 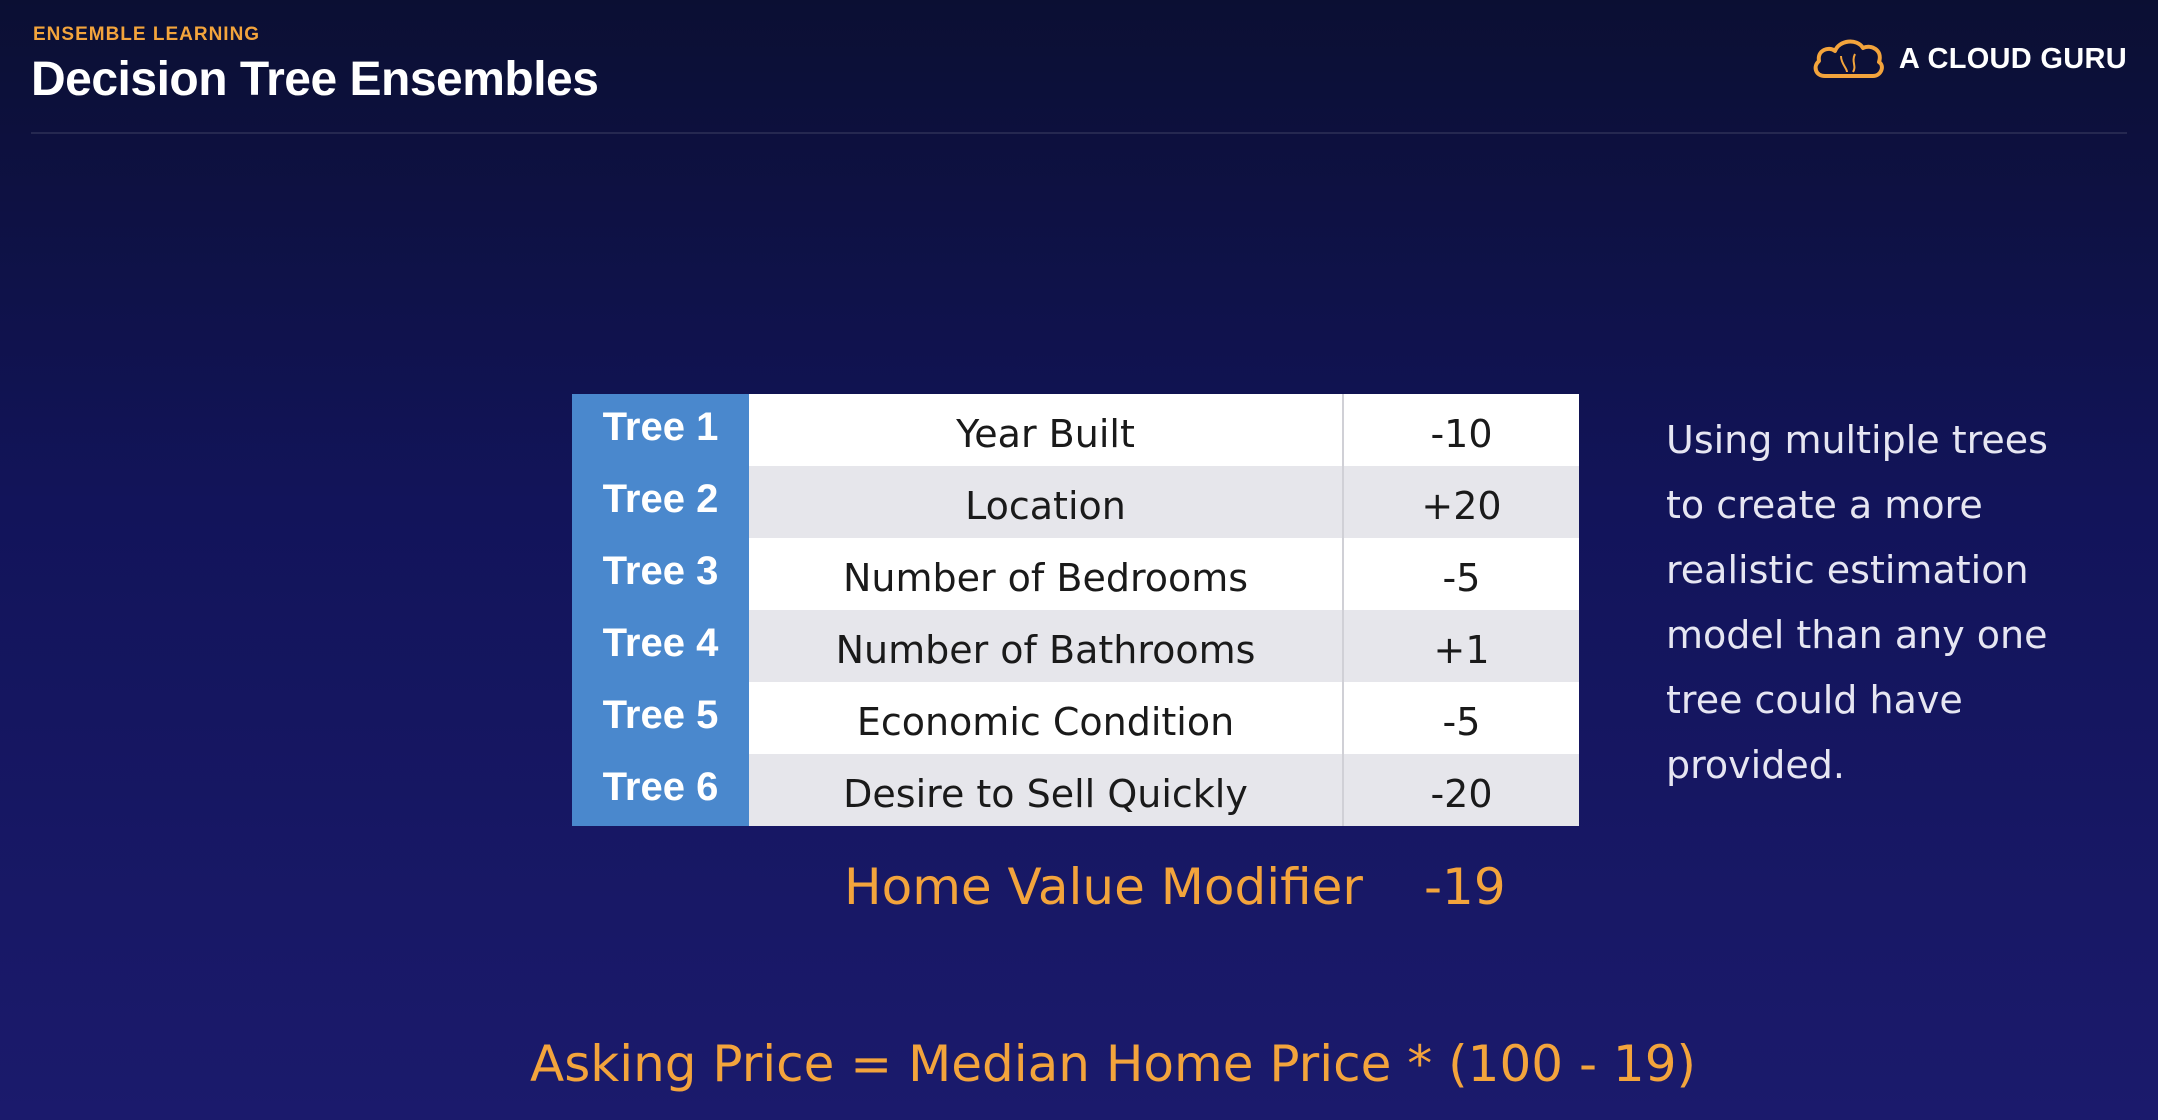 What do you see at coordinates (1046, 718) in the screenshot?
I see `factor-cell: Economic Condition` at bounding box center [1046, 718].